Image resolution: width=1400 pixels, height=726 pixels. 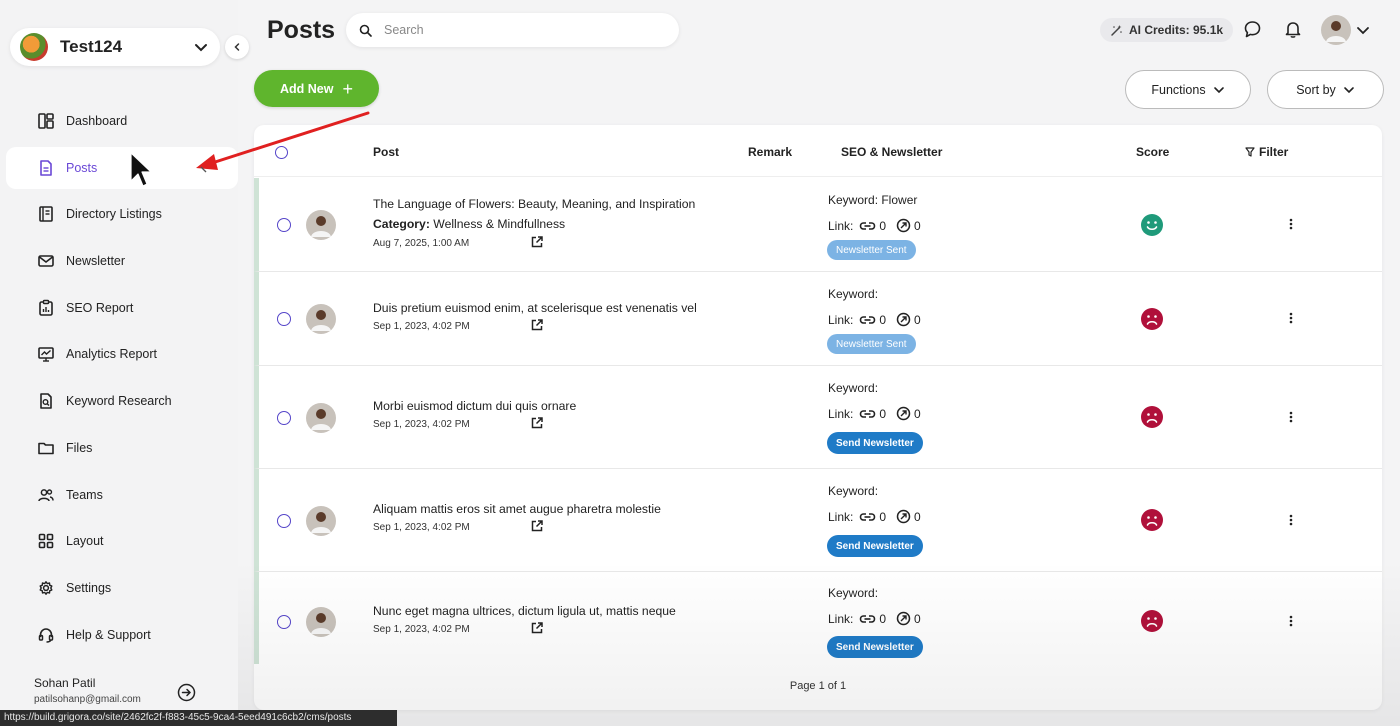 I want to click on post-title: Morbi euismod dictum dui quis ornare, so click(x=474, y=406).